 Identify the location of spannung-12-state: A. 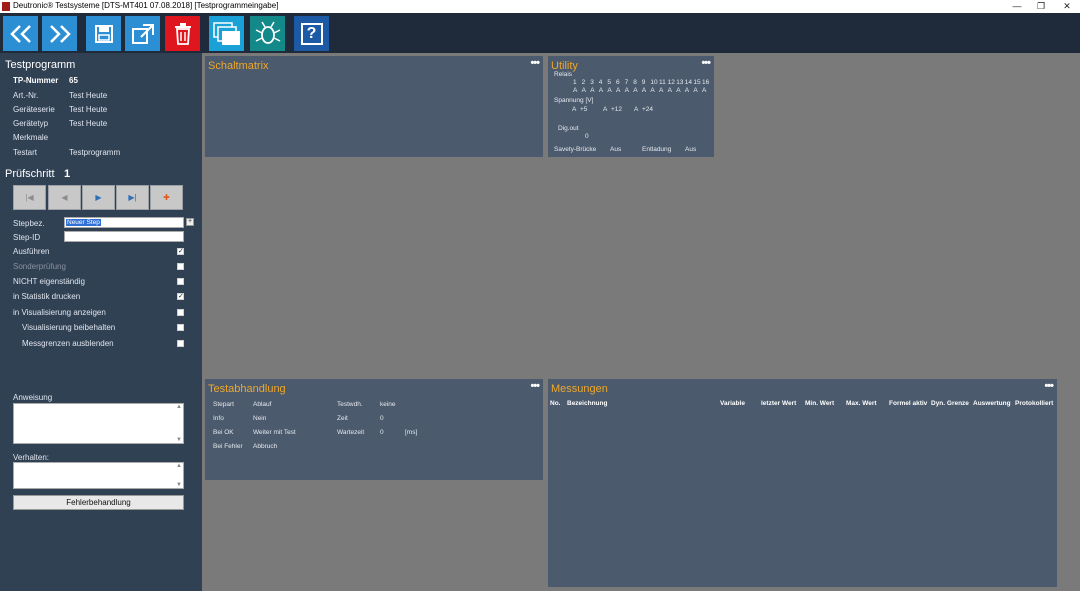
(605, 109).